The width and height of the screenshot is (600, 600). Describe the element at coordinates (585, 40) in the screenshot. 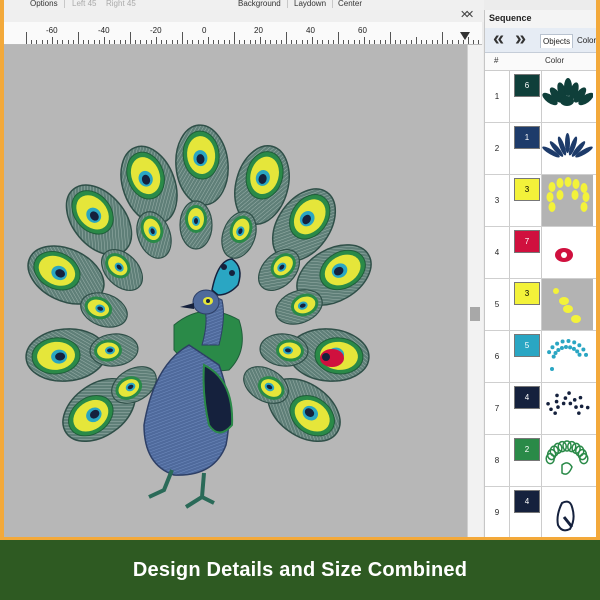

I see `tab-colors: Colors` at that location.